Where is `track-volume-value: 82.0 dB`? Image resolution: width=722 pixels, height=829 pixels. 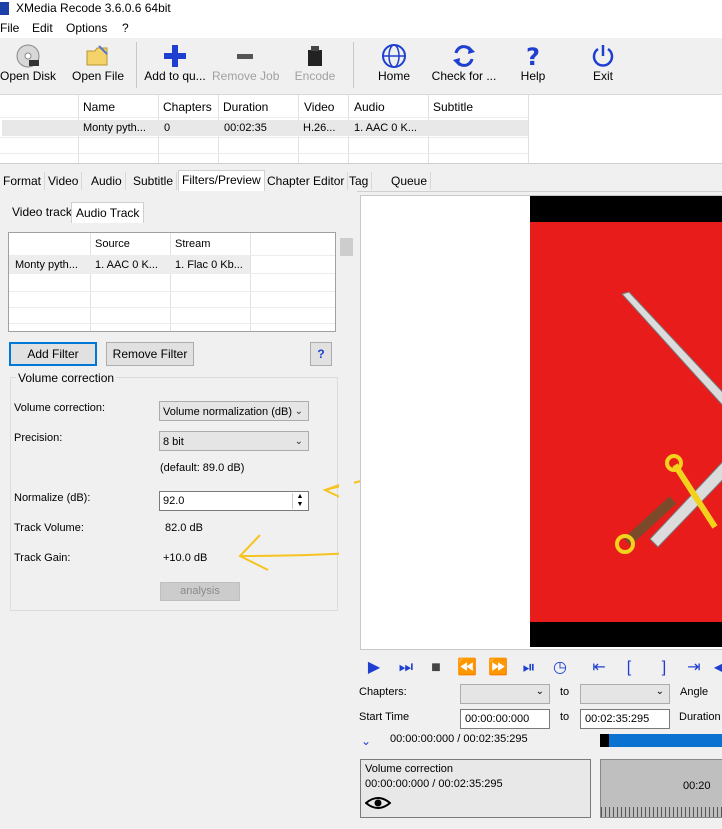 track-volume-value: 82.0 dB is located at coordinates (184, 528).